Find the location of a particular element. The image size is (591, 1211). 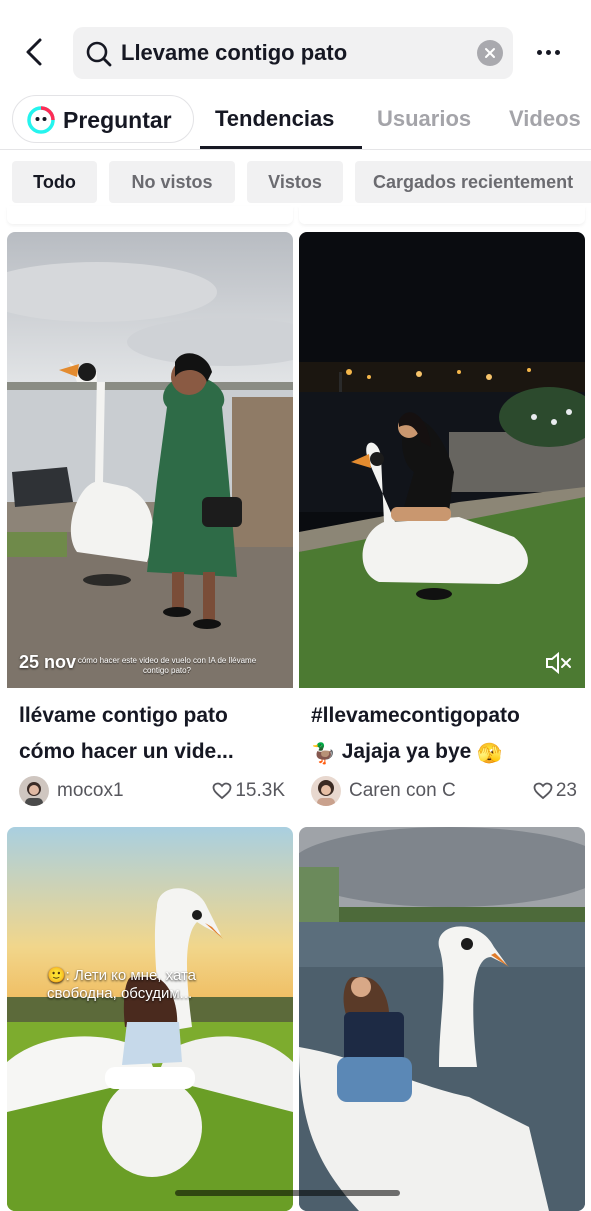

tab-usuarios: Usuarios is located at coordinates (424, 119).